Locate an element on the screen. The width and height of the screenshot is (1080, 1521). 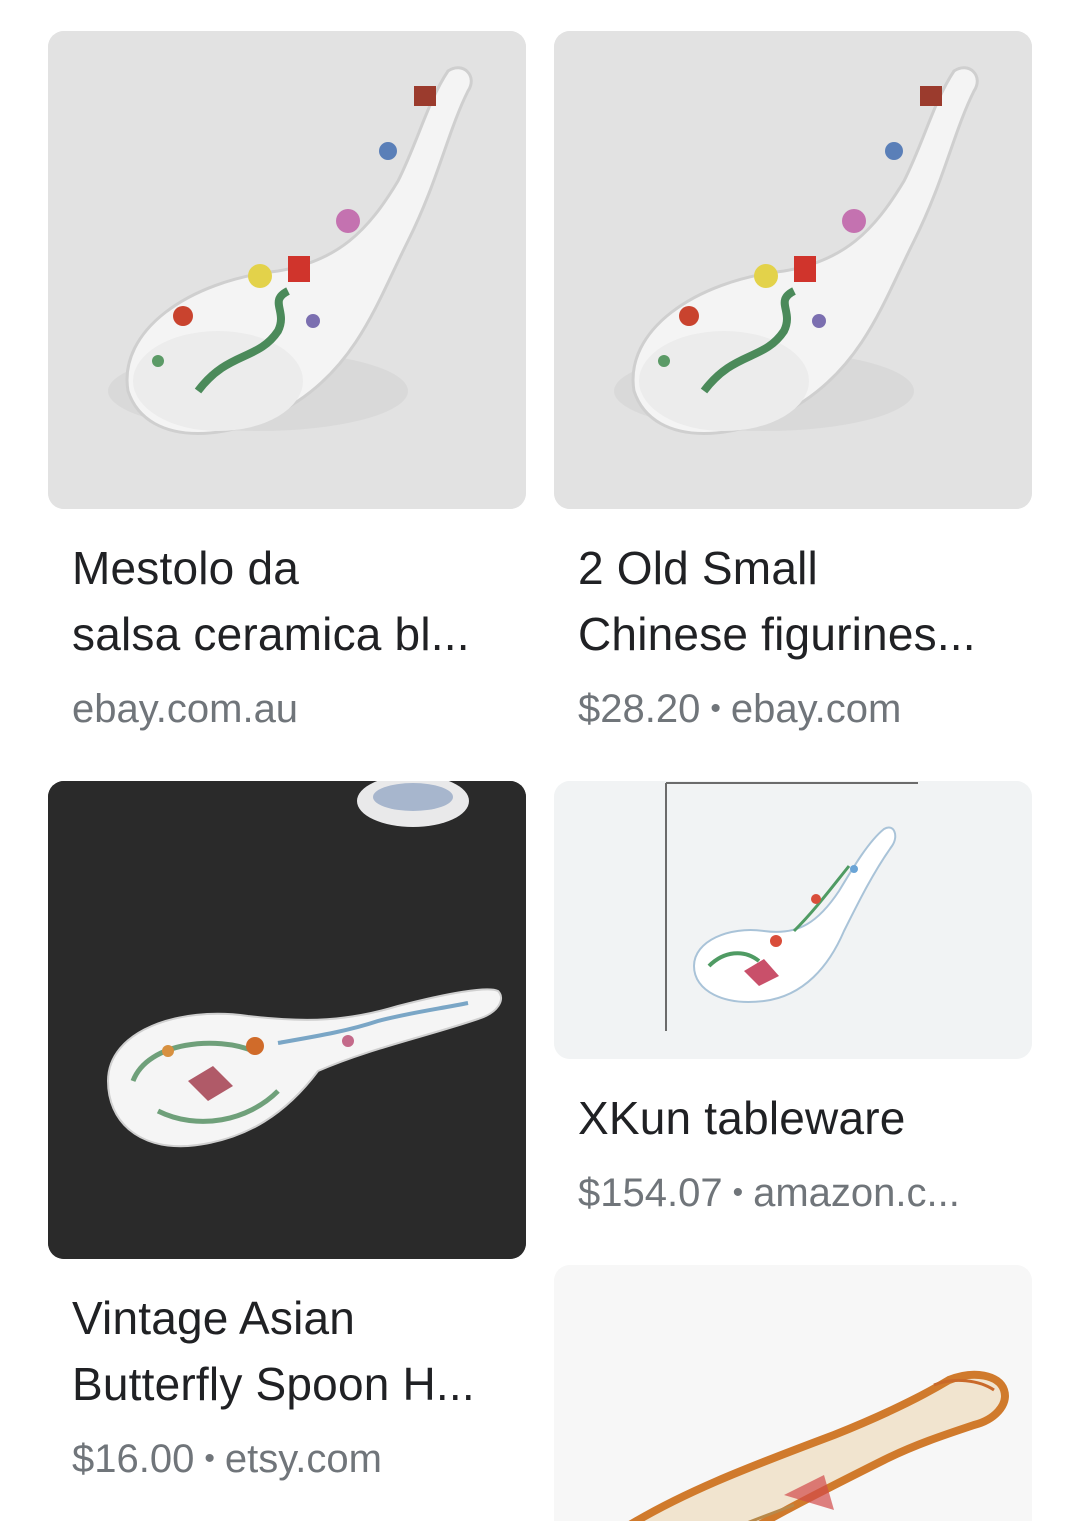
result-source: ebay.com is located at coordinates (816, 709).